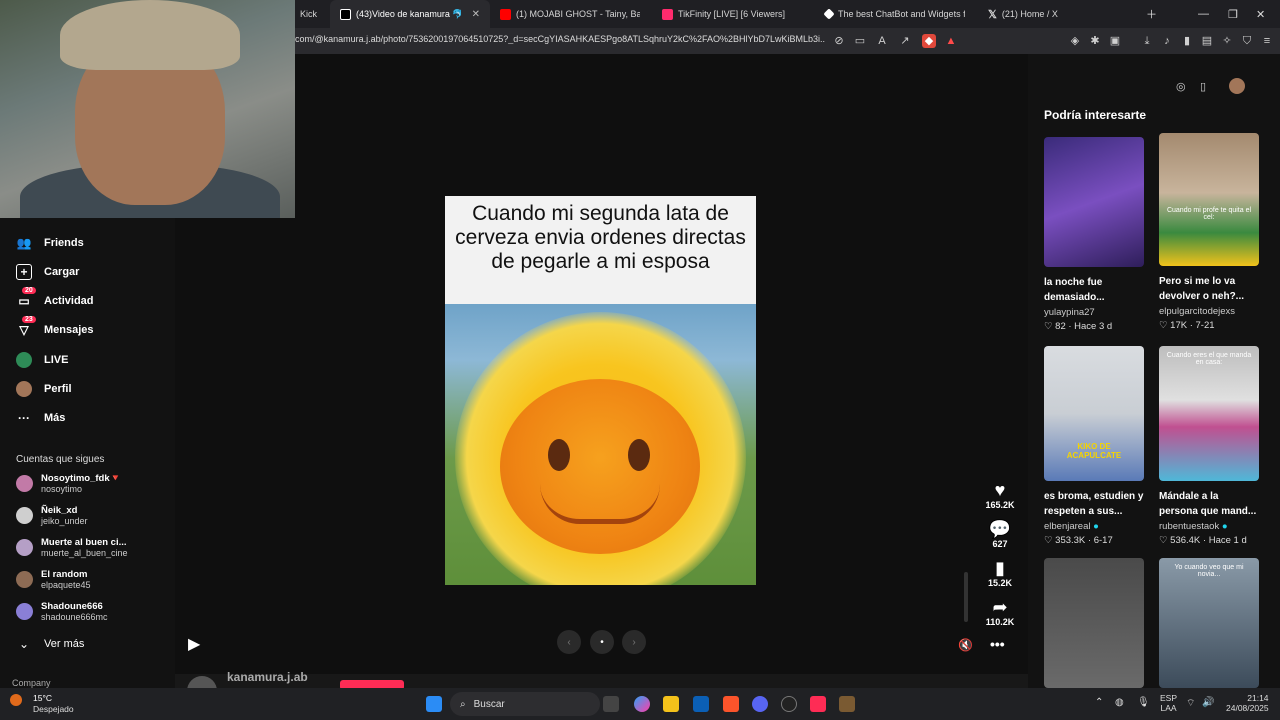 The height and width of the screenshot is (720, 1280). What do you see at coordinates (1000, 529) in the screenshot?
I see `comment-icon: 💬` at bounding box center [1000, 529].